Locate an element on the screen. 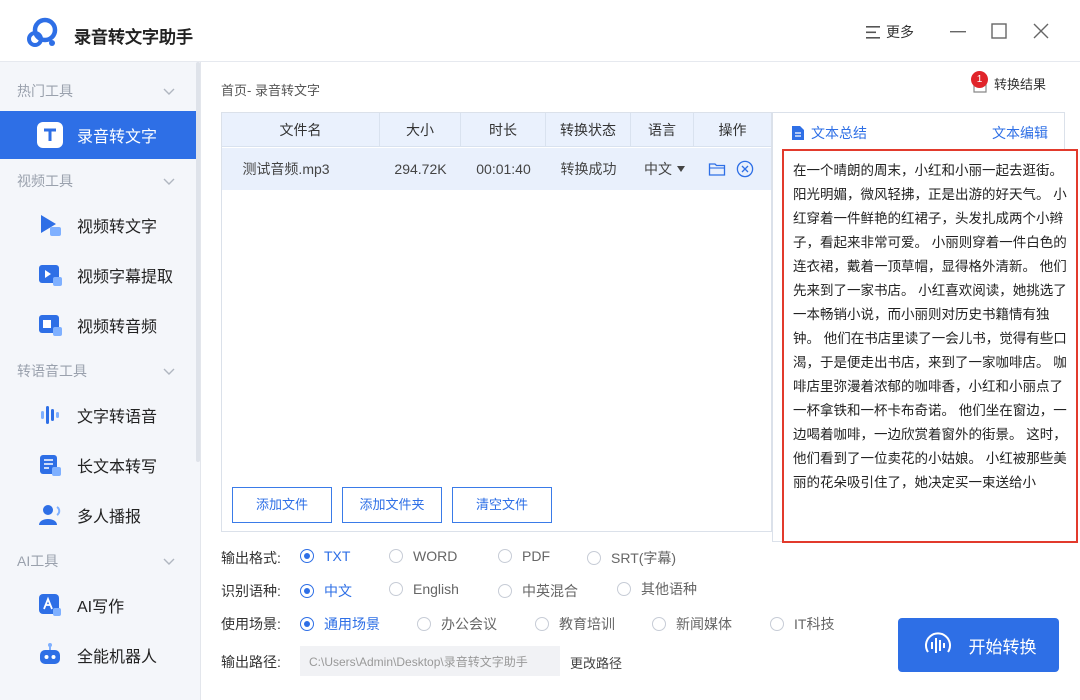  sidebar-scrollbar is located at coordinates (198, 262).